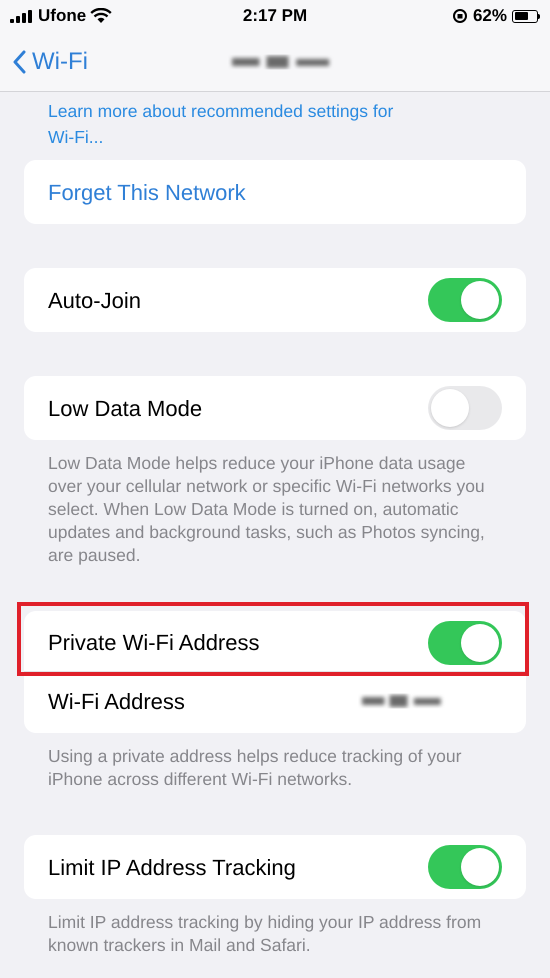 The height and width of the screenshot is (978, 550). What do you see at coordinates (275, 762) in the screenshot?
I see `section-footer: Using a private address helps reduce tracking of your iPhone across different Wi-Fi networks.` at bounding box center [275, 762].